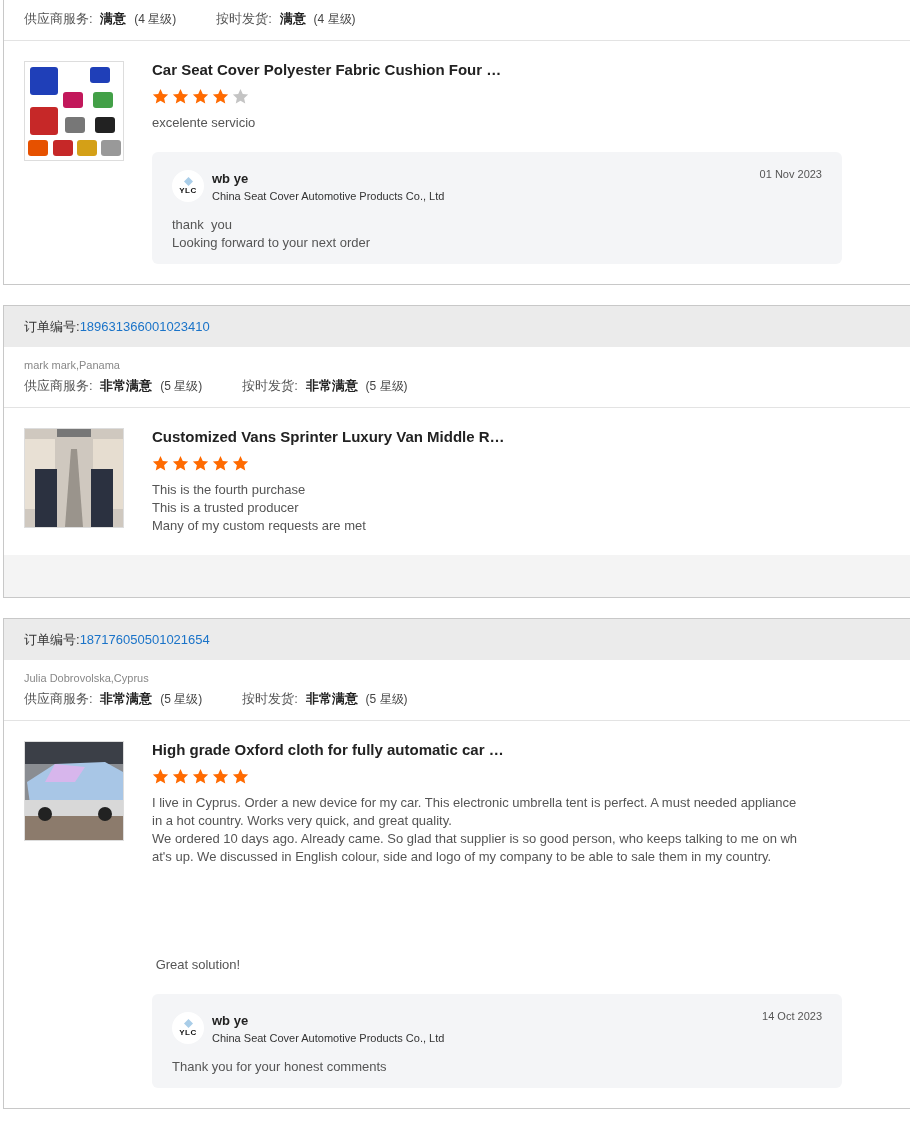 The height and width of the screenshot is (1123, 910). Describe the element at coordinates (259, 508) in the screenshot. I see `review-text: This is the fourth purchase This is a trusted producer Many of my custom requests are met` at that location.